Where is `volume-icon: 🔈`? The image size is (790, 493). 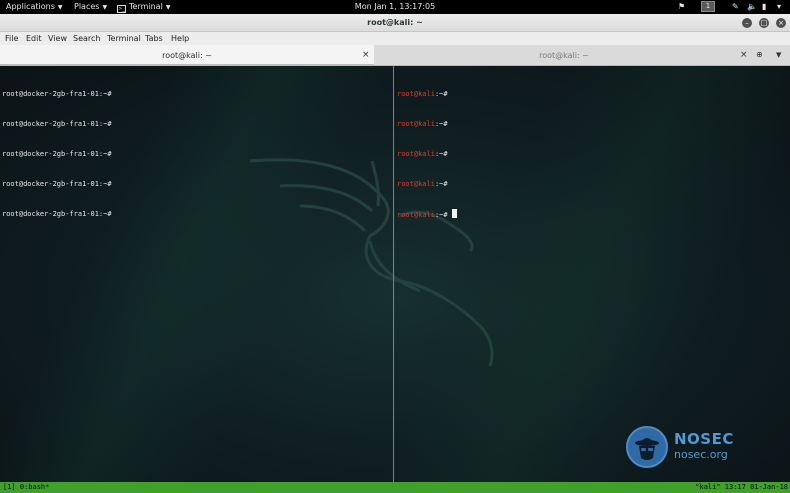
volume-icon: 🔈 is located at coordinates (752, 7).